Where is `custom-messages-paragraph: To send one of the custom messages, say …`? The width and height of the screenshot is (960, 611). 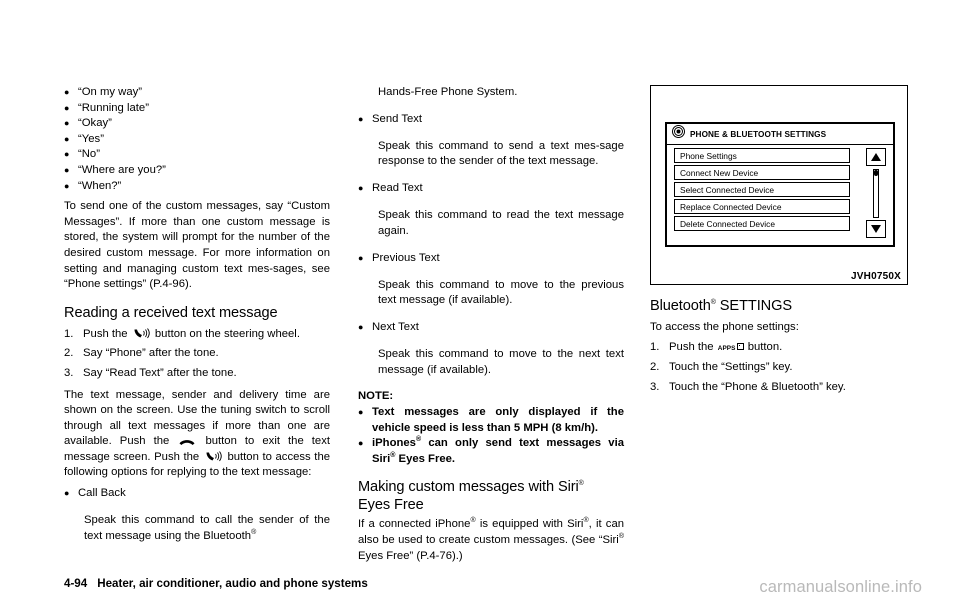 custom-messages-paragraph: To send one of the custom messages, say … is located at coordinates (197, 245).